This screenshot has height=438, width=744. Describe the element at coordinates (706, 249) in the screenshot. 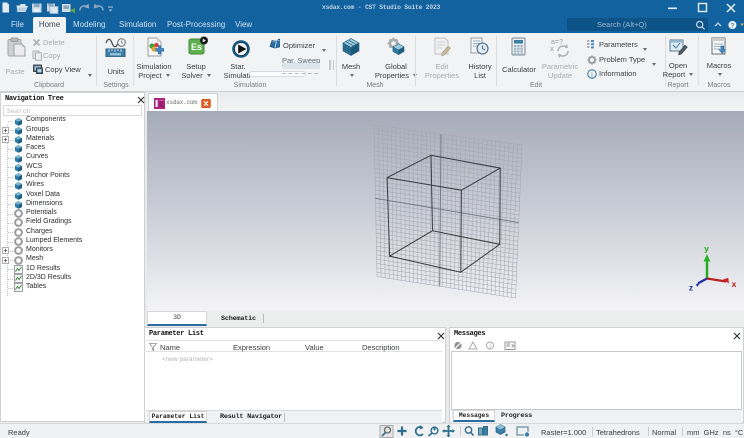

I see `svg-text: y` at that location.